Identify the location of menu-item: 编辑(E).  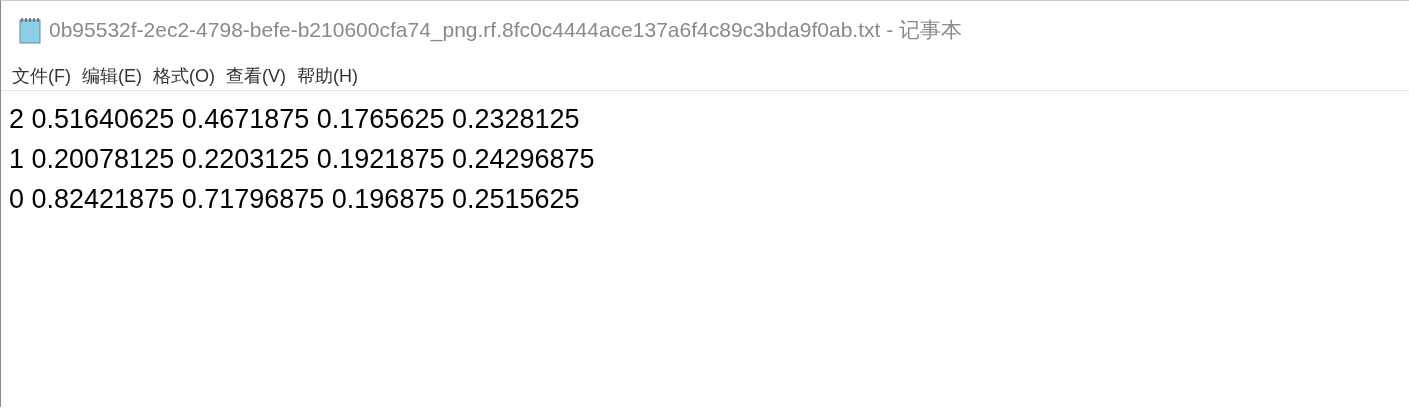
(112, 77).